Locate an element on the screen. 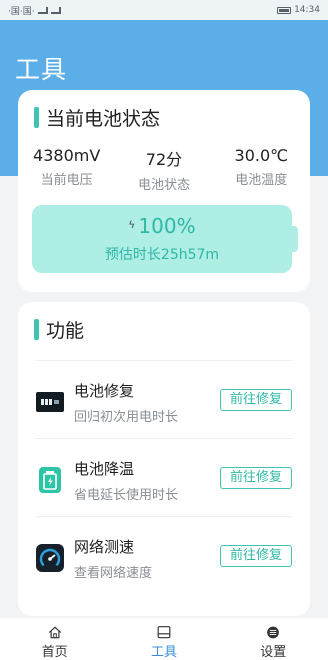 The image size is (328, 660). battery-card-title: 当前电池状态 is located at coordinates (103, 119).